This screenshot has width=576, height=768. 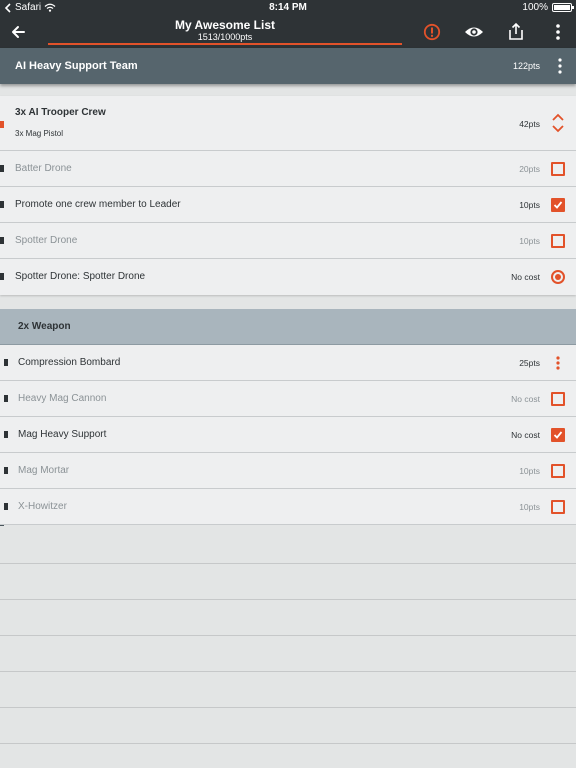 I want to click on unit-points: 42pts, so click(x=529, y=124).